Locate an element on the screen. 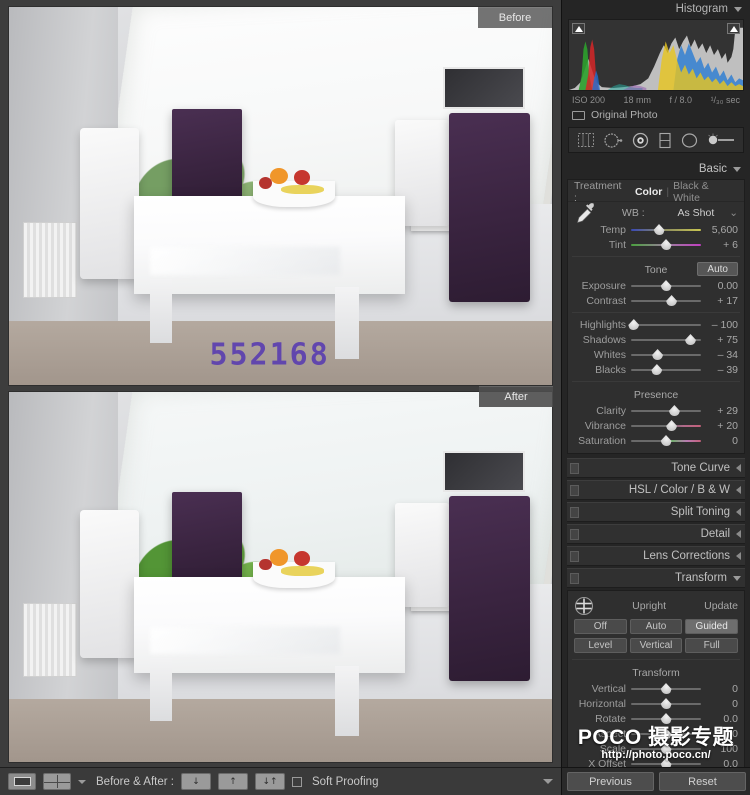  adjustment-brush-tool is located at coordinates (721, 140).